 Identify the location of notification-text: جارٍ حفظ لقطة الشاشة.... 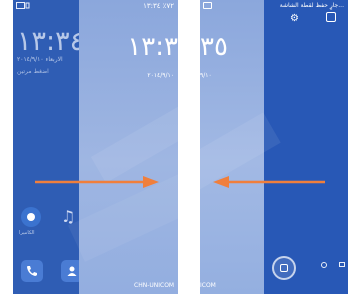
(311, 5).